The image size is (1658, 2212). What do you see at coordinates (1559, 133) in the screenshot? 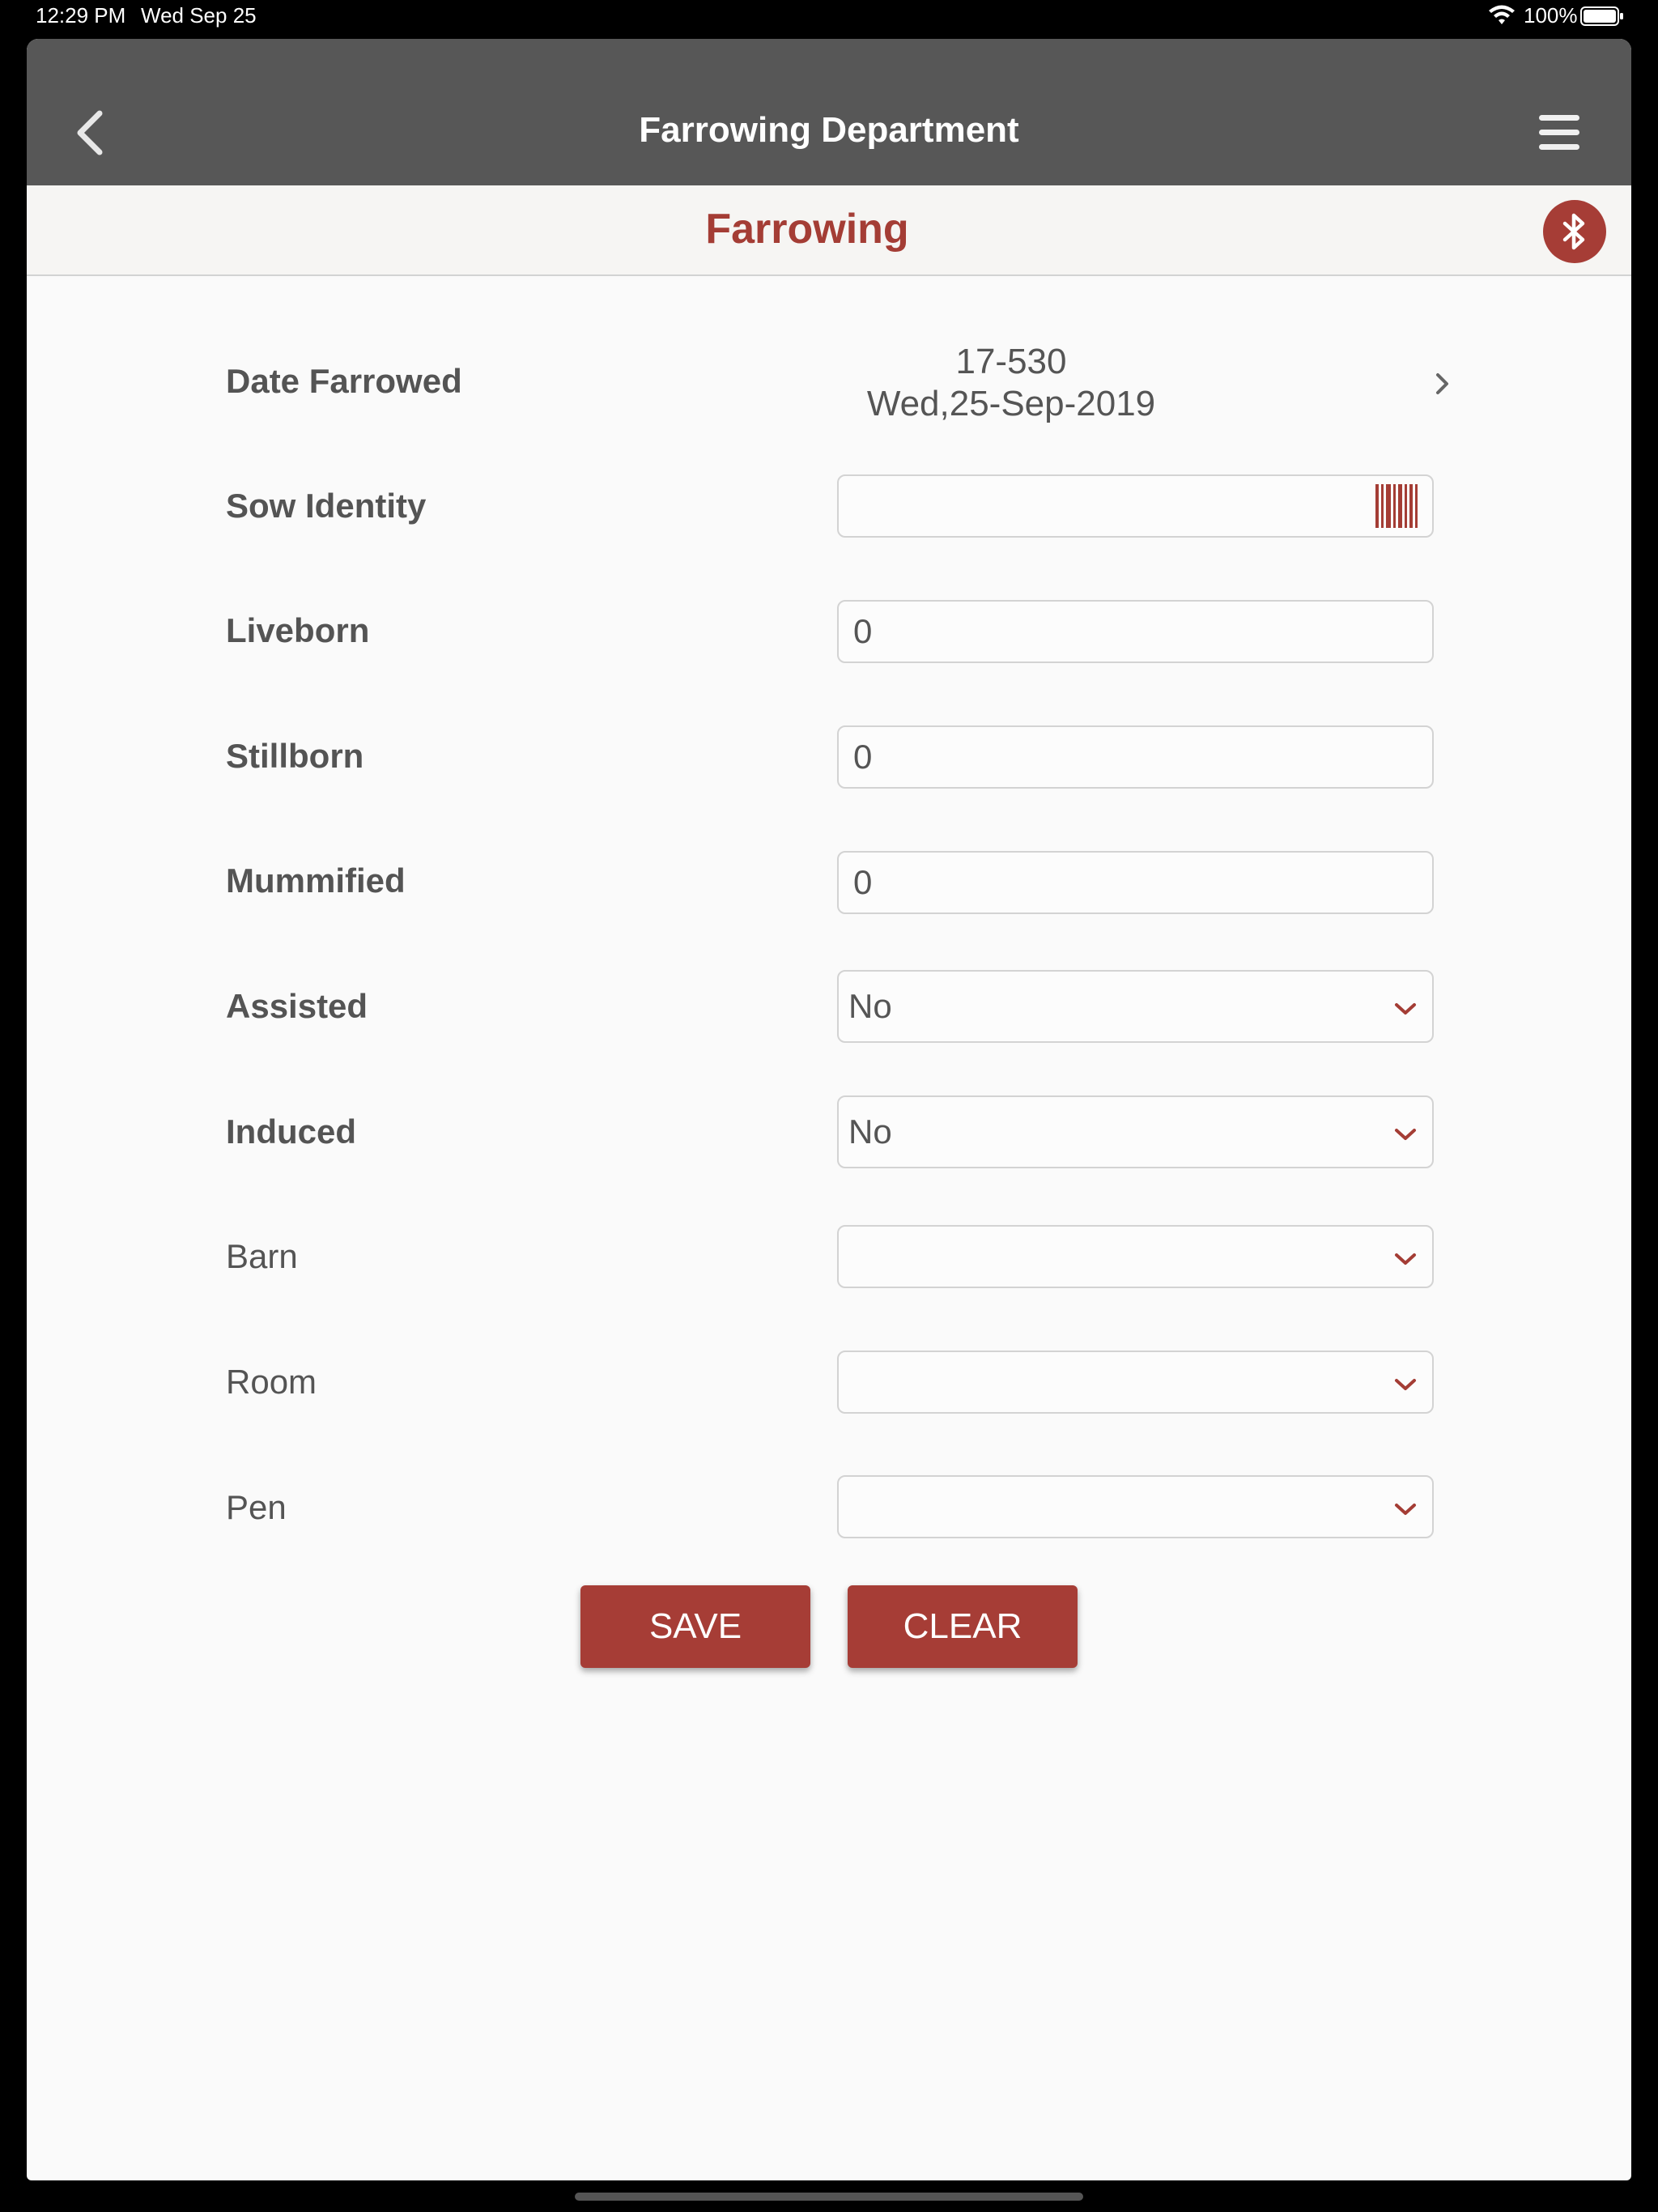
I see `hamburger-menu-icon` at bounding box center [1559, 133].